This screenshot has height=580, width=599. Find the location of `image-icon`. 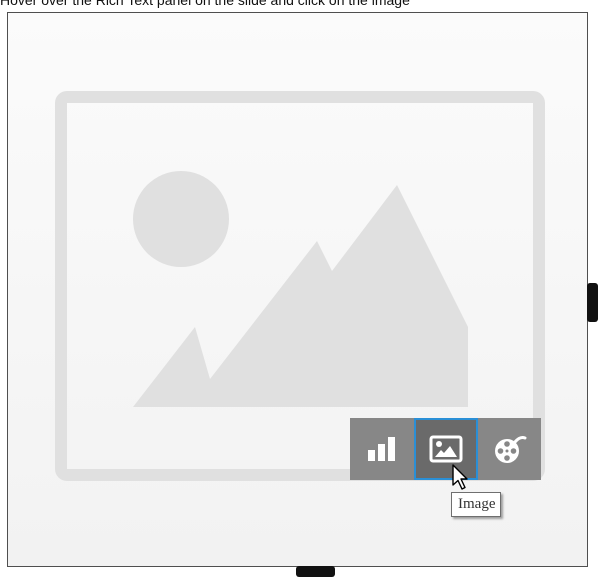

image-icon is located at coordinates (446, 449).